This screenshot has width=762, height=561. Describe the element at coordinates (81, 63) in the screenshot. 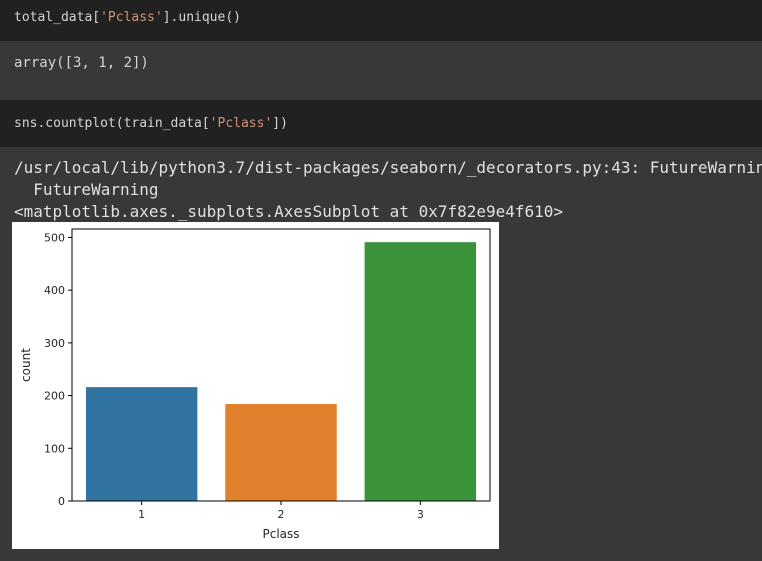

I see `output-array: array([3, 1, 2])` at that location.